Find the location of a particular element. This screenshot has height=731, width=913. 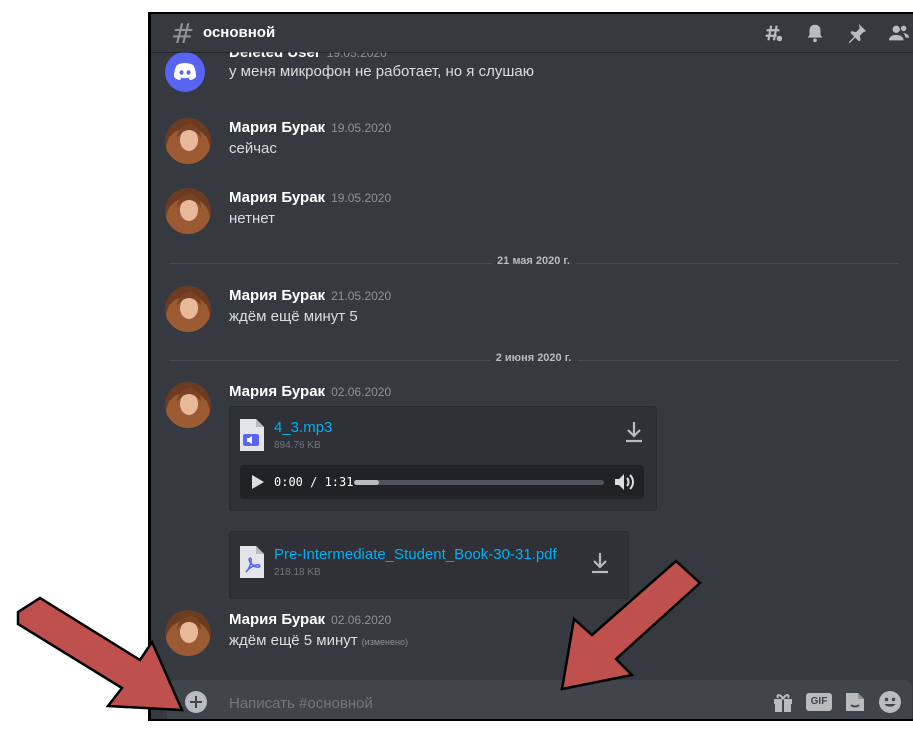

gift-icon is located at coordinates (783, 702).